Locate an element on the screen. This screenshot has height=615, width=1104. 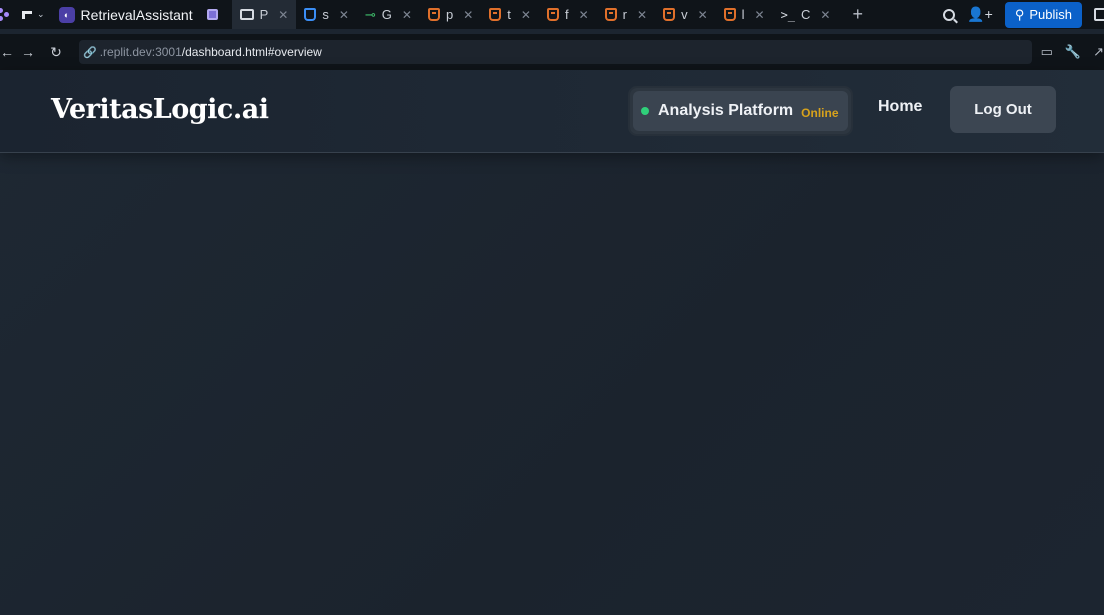
terminal-icon: >_ is located at coordinates (788, 14).